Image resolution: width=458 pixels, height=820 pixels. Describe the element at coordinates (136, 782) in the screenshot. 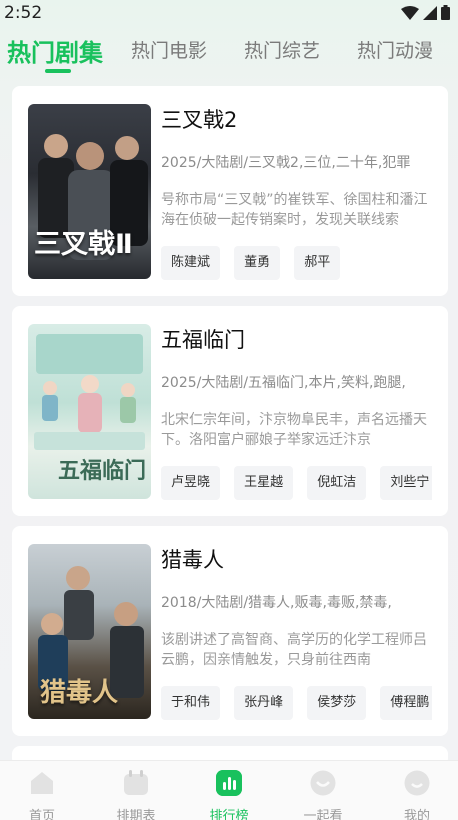

I see `calendar-icon` at that location.